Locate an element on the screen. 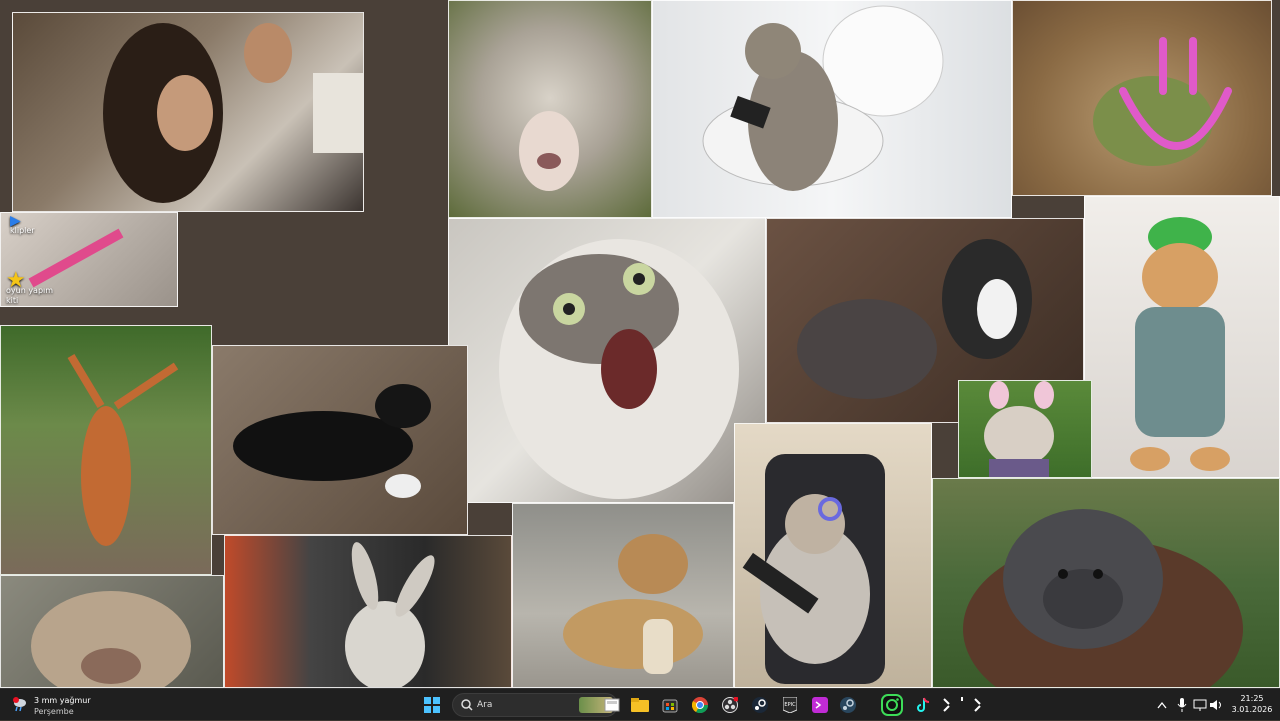  sparkle-button is located at coordinates (962, 705).